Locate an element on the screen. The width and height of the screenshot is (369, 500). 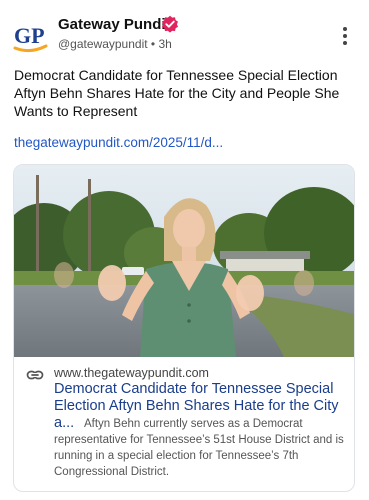
avatar-logo-text: GP is located at coordinates (29, 35).